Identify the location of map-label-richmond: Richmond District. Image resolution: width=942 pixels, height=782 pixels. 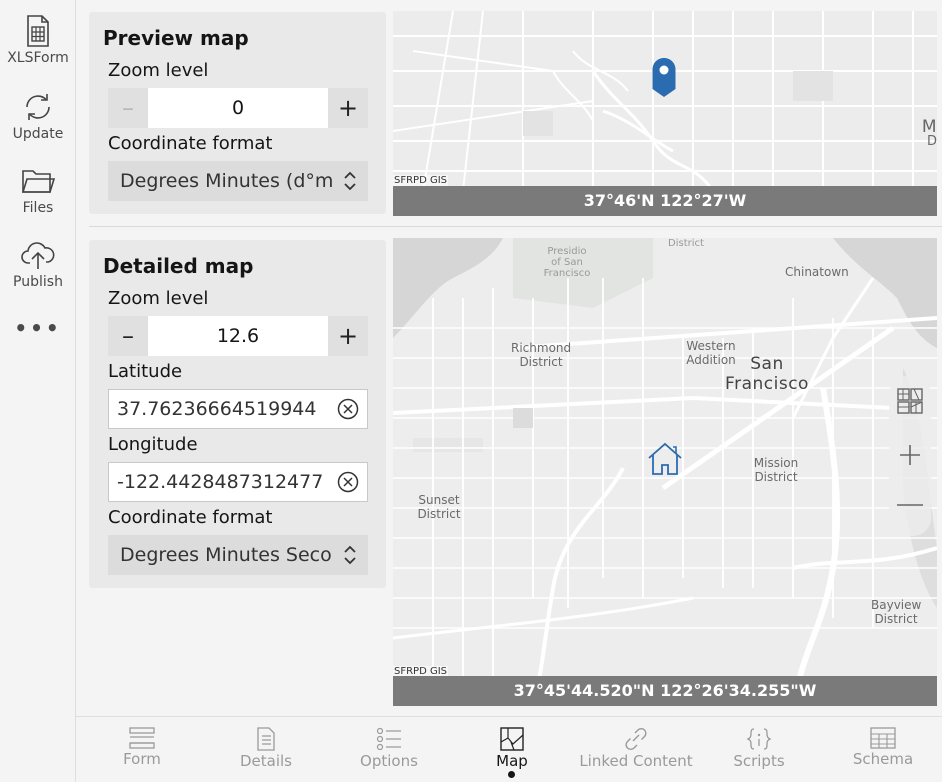
(541, 355).